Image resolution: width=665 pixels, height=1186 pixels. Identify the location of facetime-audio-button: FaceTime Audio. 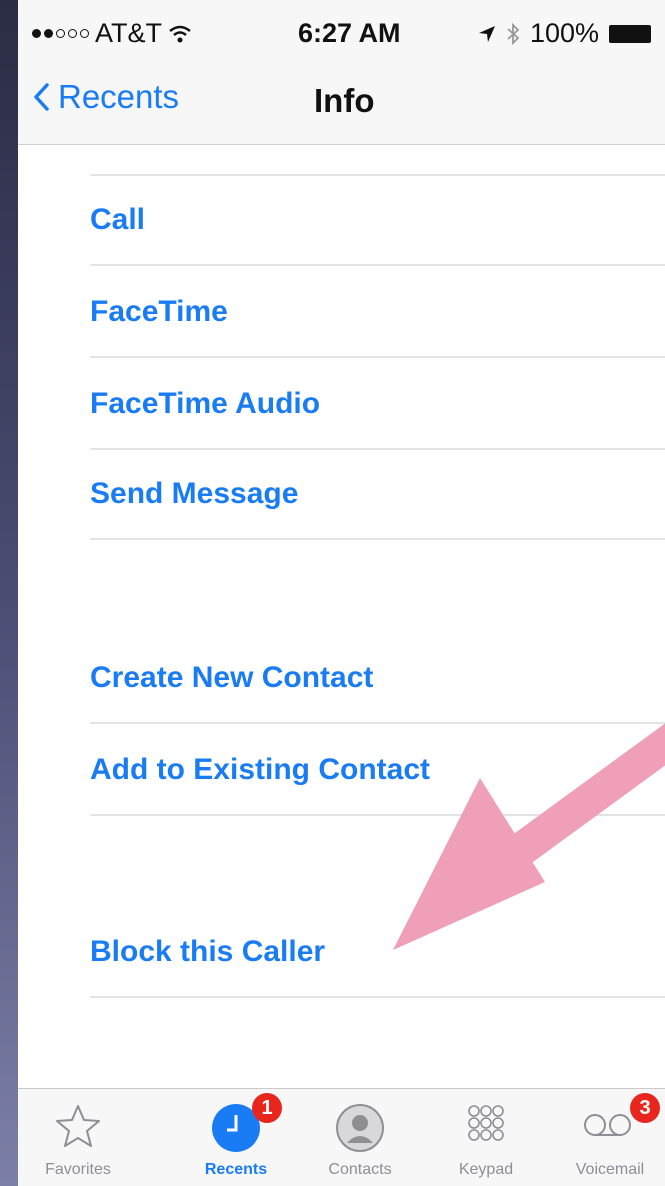
(377, 404).